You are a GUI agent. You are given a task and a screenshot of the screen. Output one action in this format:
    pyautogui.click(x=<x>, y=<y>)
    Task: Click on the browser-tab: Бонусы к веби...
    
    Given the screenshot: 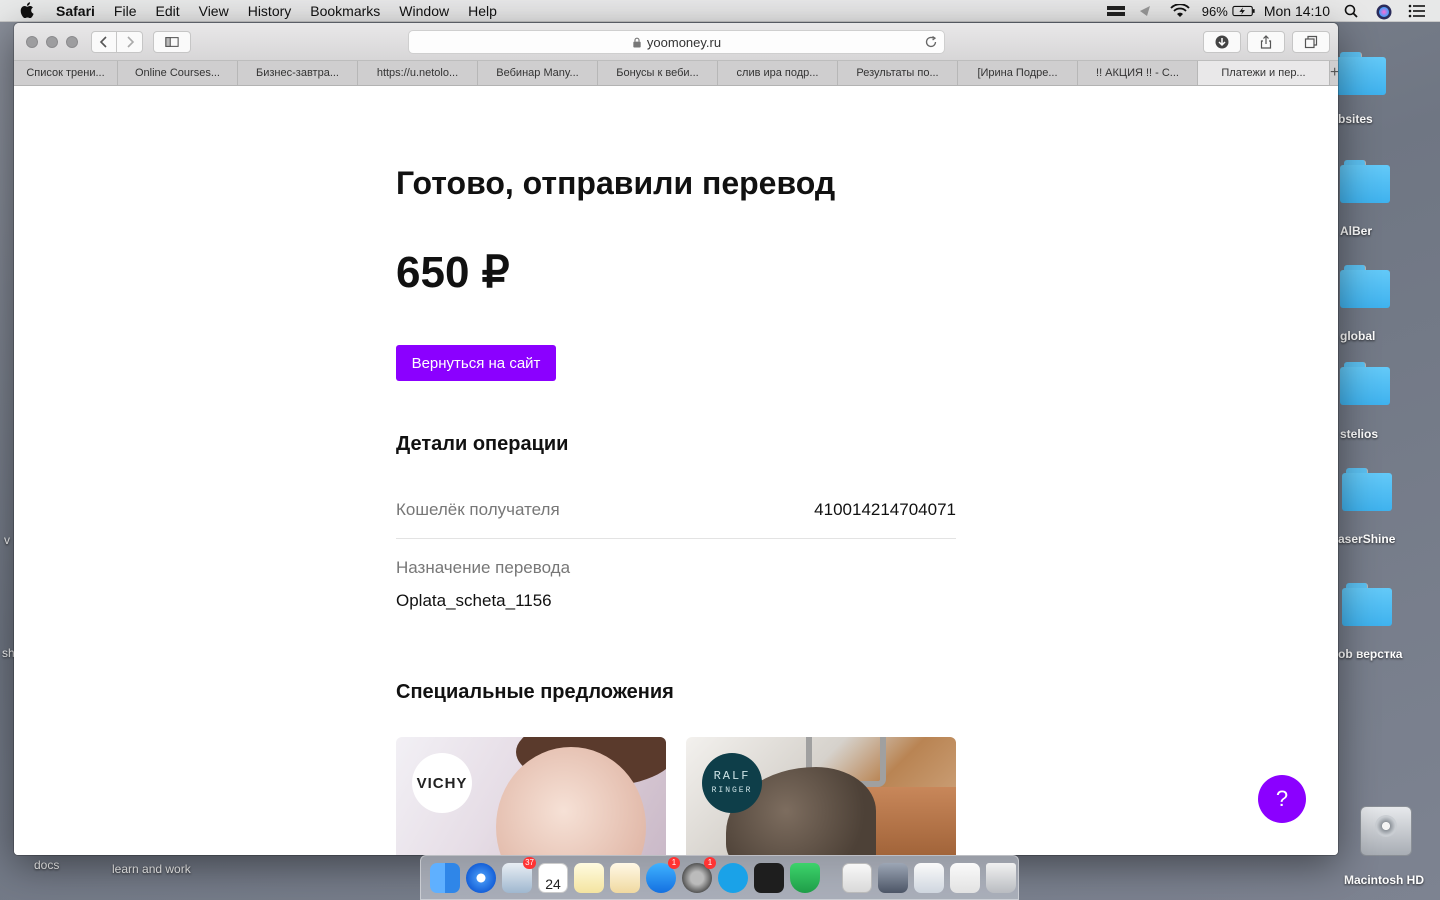 What is the action you would take?
    pyautogui.click(x=658, y=73)
    